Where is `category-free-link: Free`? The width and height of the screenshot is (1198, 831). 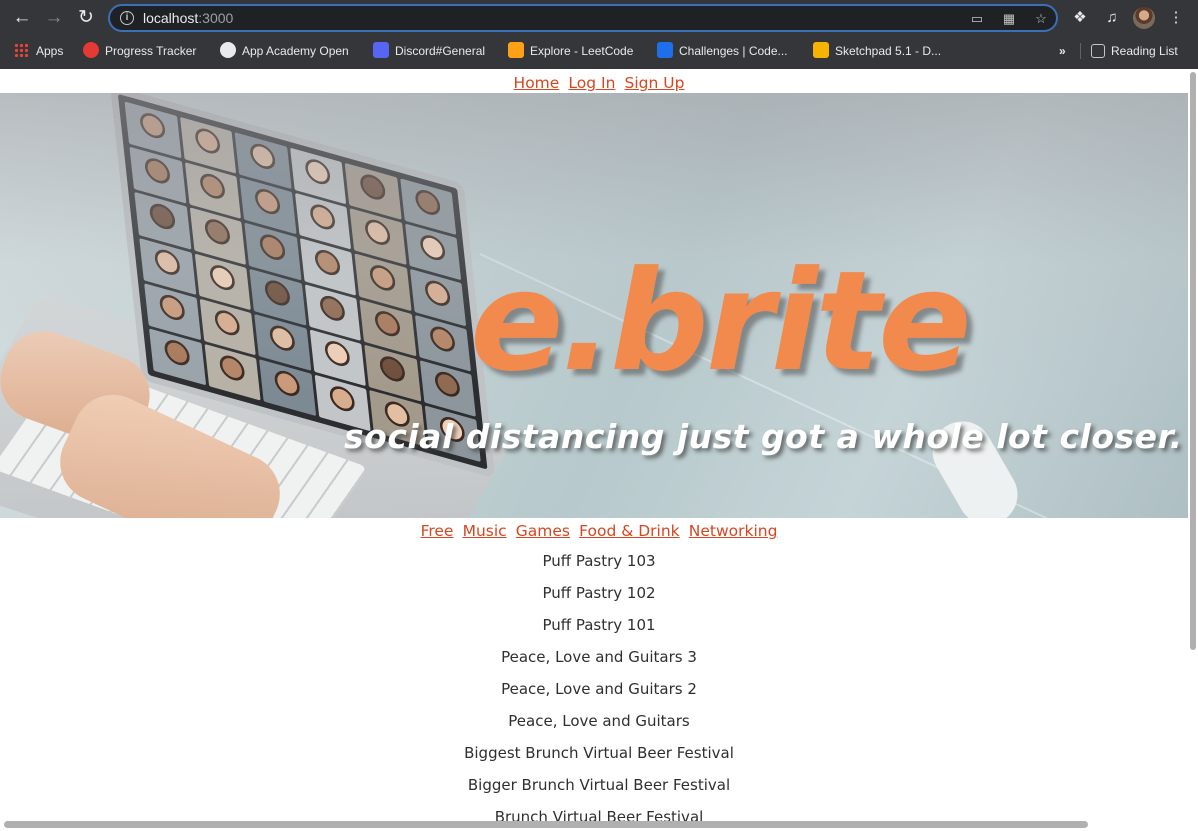 category-free-link: Free is located at coordinates (437, 531).